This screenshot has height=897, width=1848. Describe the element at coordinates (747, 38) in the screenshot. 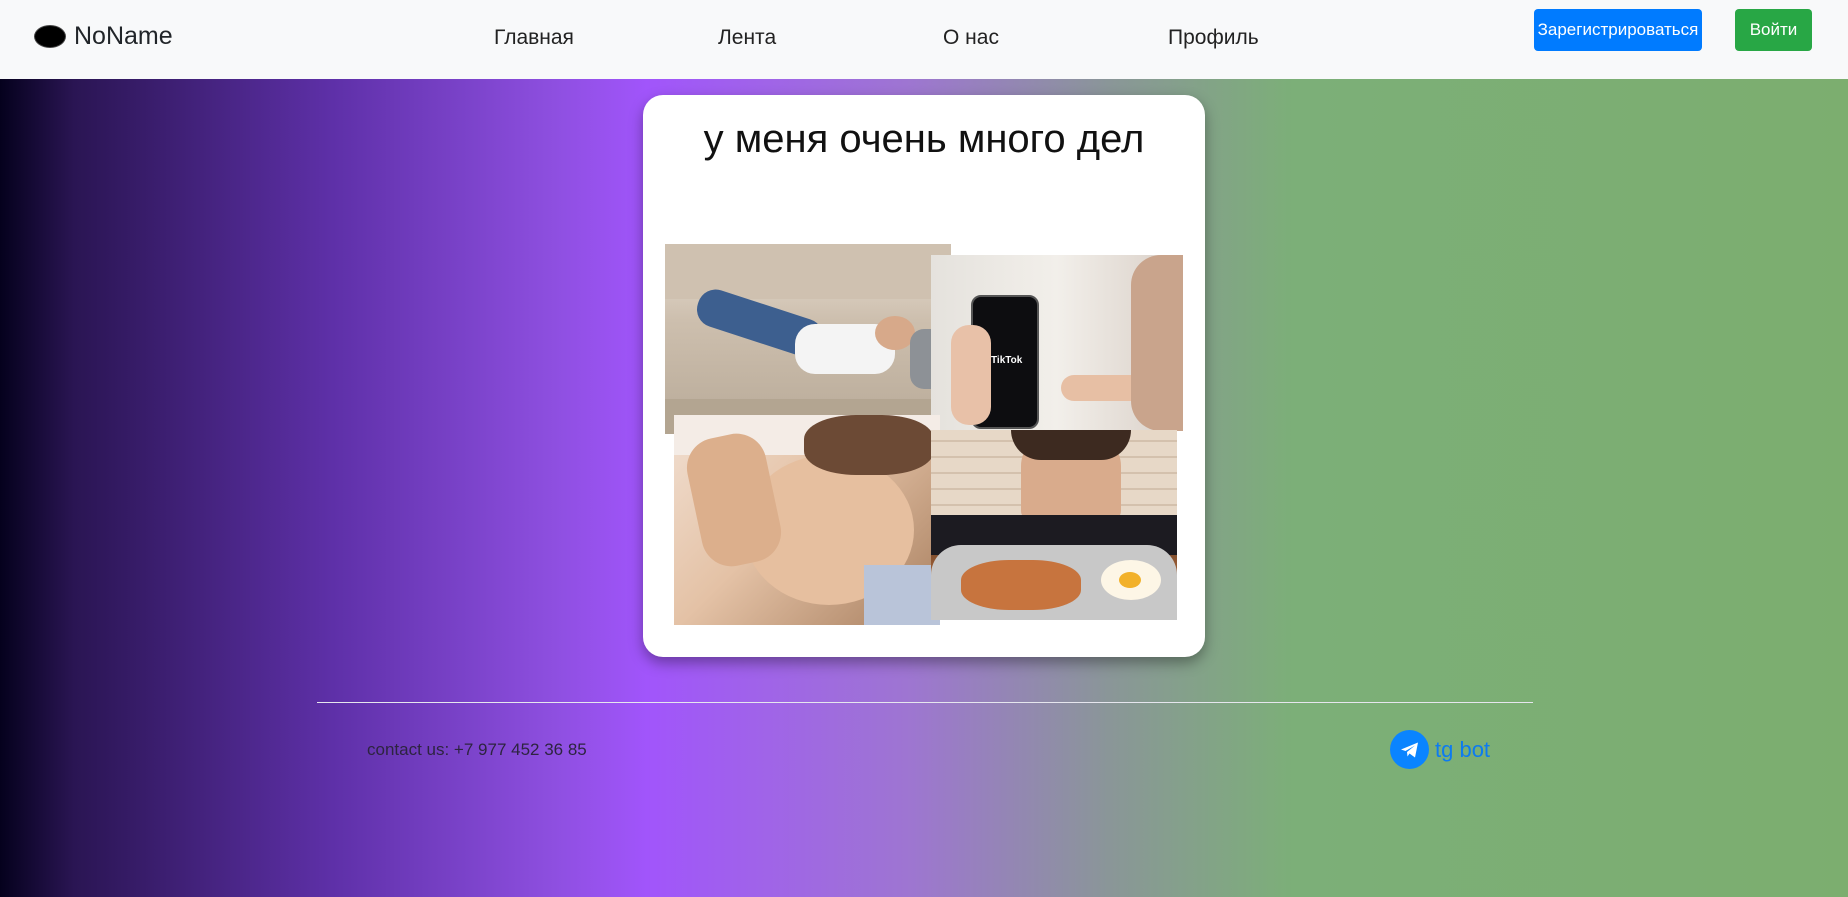

I see `nav-link-feed: Лента` at that location.